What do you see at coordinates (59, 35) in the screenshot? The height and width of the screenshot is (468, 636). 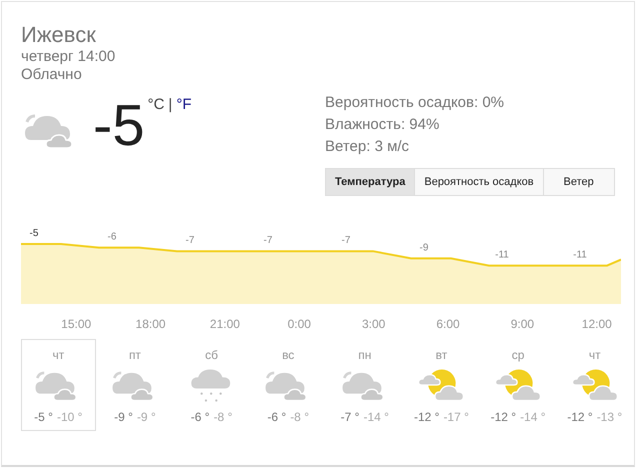 I see `city-name: Ижевск` at bounding box center [59, 35].